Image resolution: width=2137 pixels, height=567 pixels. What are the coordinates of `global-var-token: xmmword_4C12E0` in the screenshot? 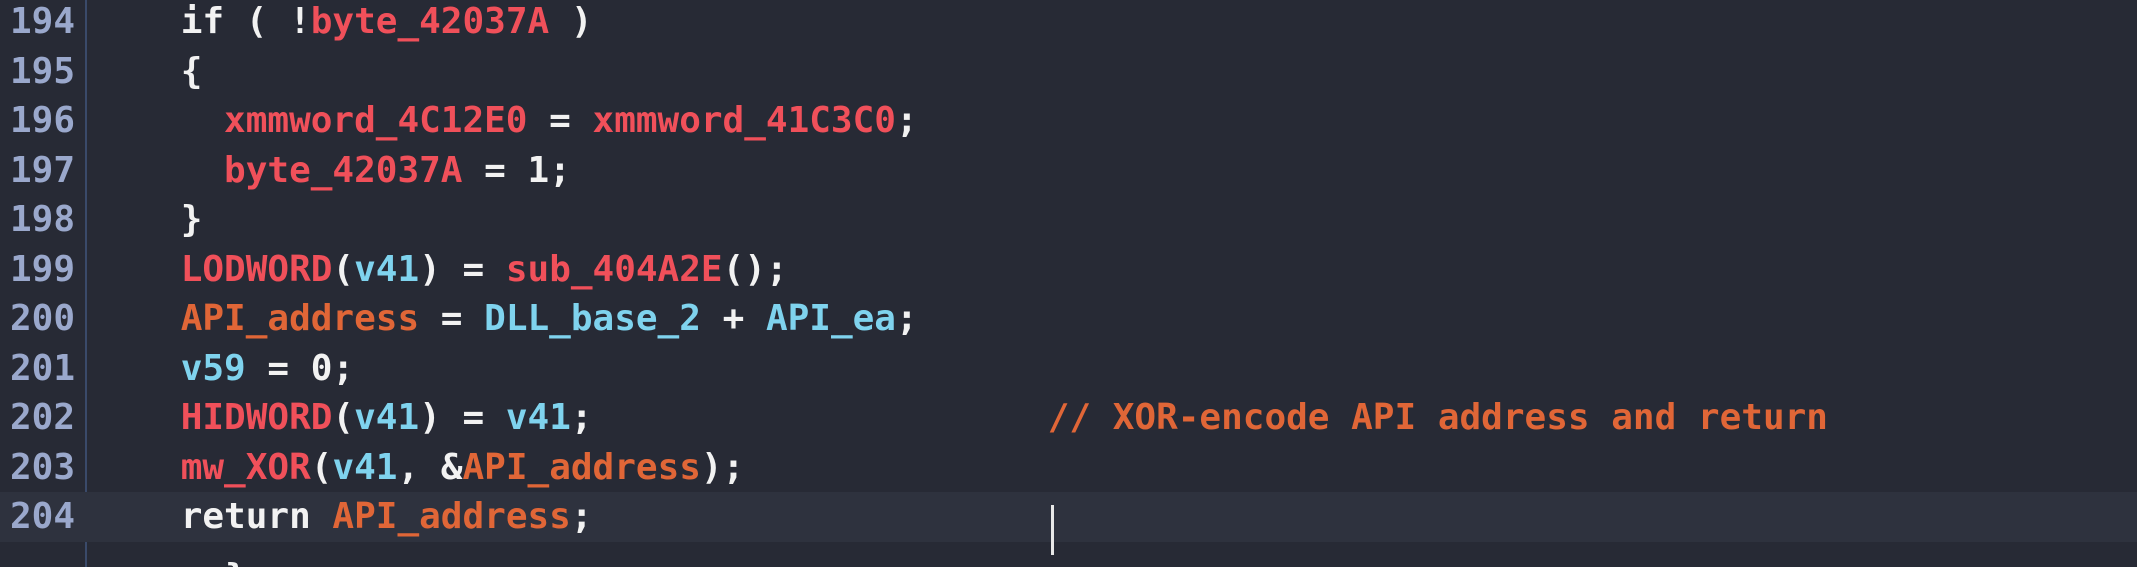 It's located at (375, 120).